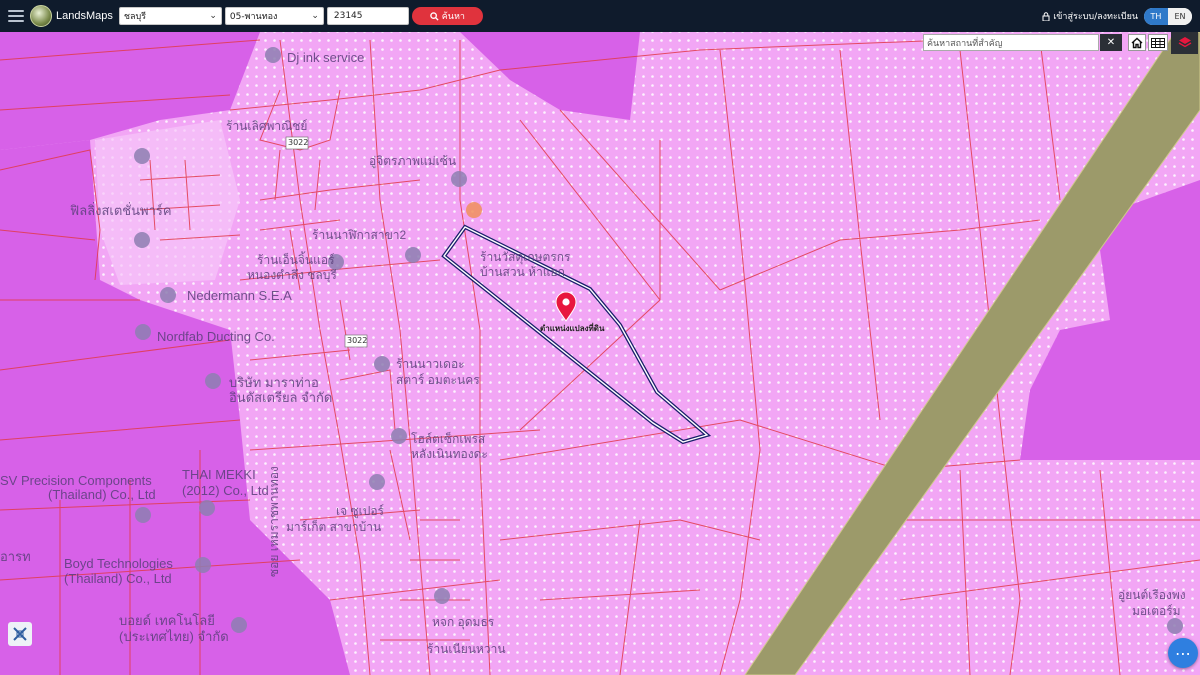 This screenshot has width=1200, height=675. What do you see at coordinates (225, 490) in the screenshot?
I see `place-label: (2012) Co., Ltd` at bounding box center [225, 490].